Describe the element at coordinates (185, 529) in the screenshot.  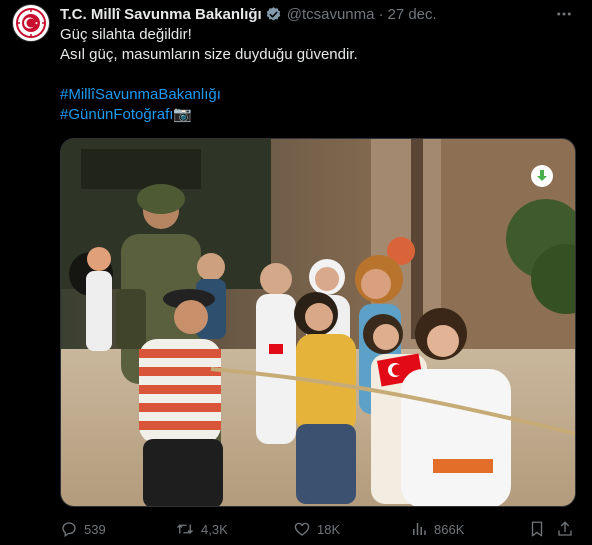
I see `repost-icon` at that location.